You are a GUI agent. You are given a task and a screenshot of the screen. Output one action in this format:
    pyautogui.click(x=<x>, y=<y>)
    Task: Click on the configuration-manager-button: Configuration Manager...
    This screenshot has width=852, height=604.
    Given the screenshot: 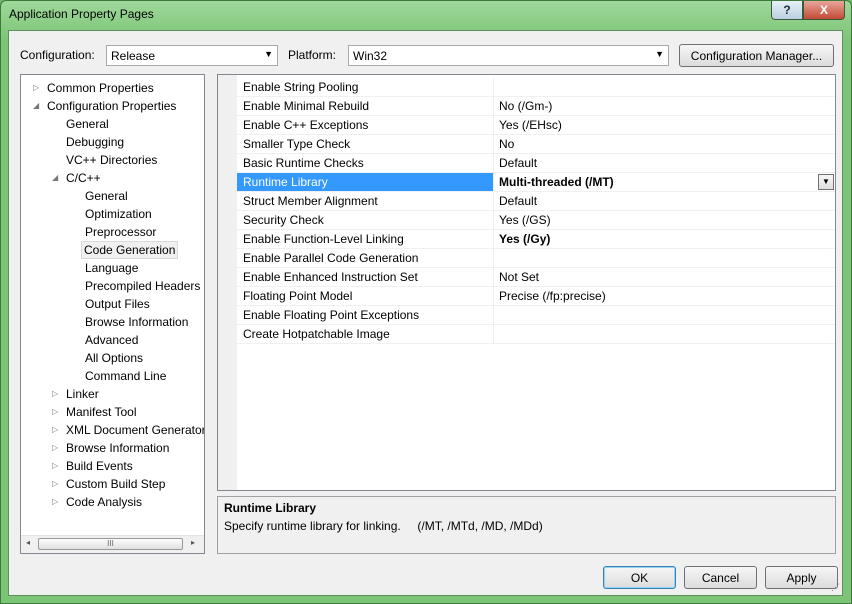 What is the action you would take?
    pyautogui.click(x=756, y=55)
    